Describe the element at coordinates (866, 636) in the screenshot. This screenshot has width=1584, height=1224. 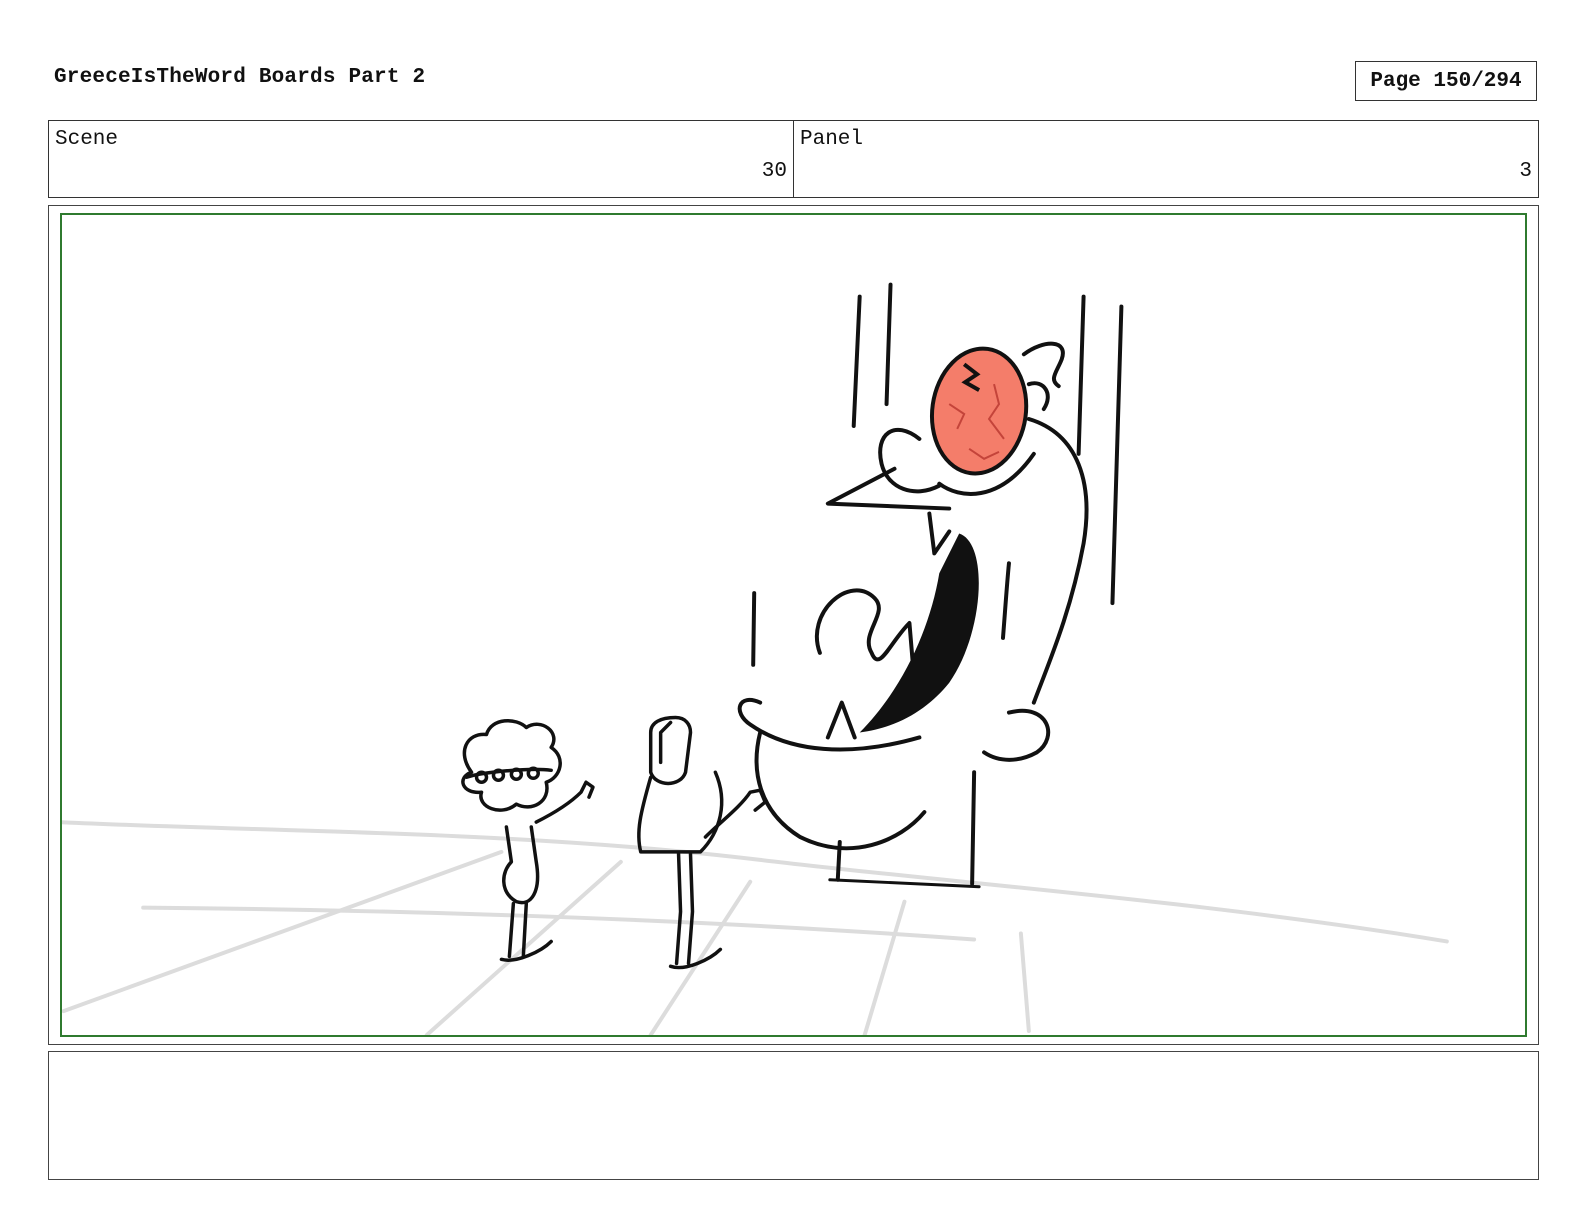
I see `tongue` at that location.